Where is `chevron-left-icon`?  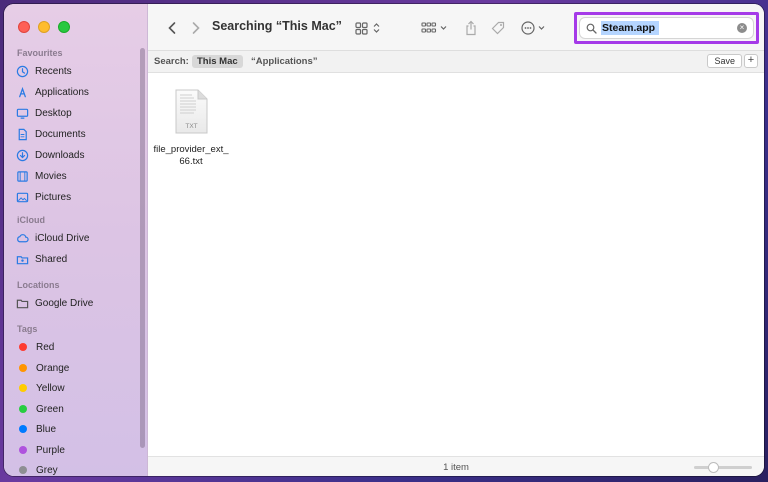 chevron-left-icon is located at coordinates (172, 28).